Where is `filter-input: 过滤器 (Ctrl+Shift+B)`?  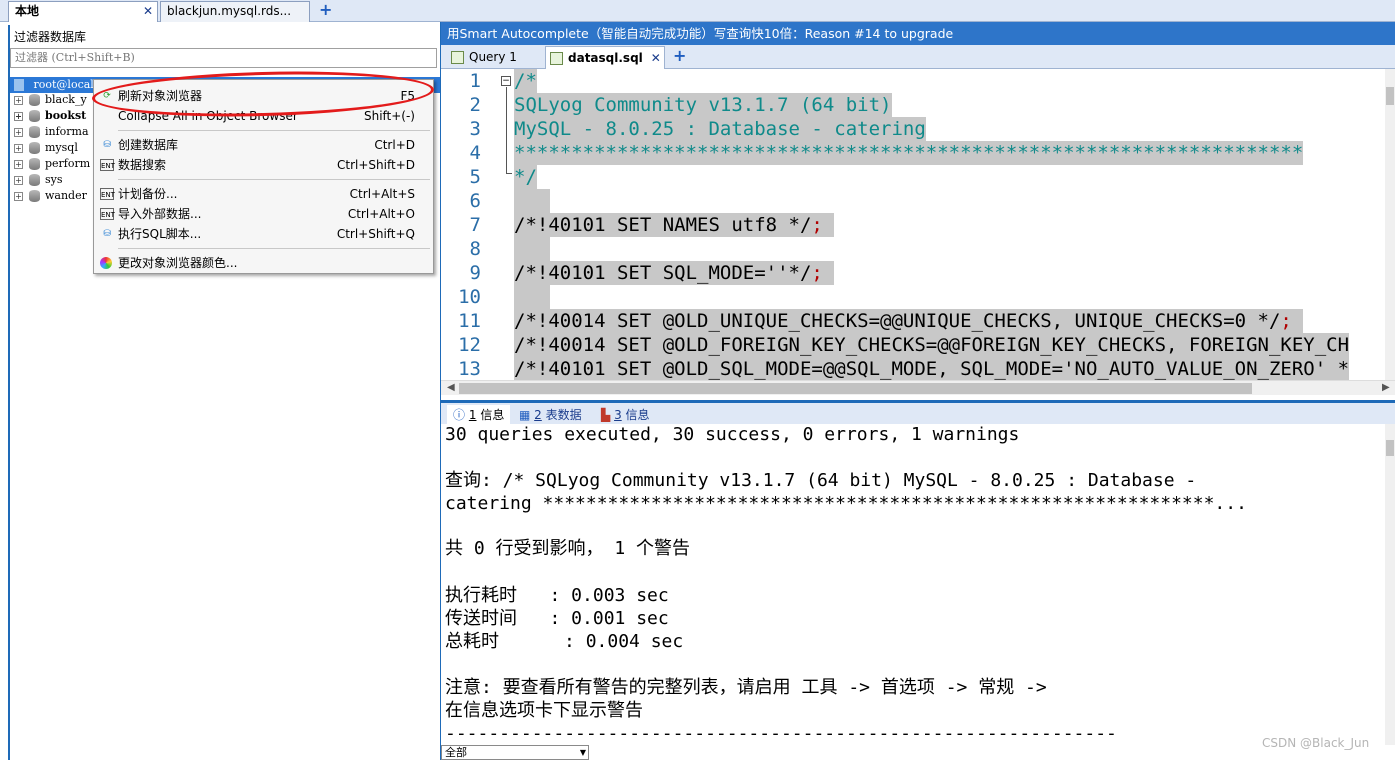
filter-input: 过滤器 (Ctrl+Shift+B) is located at coordinates (223, 58).